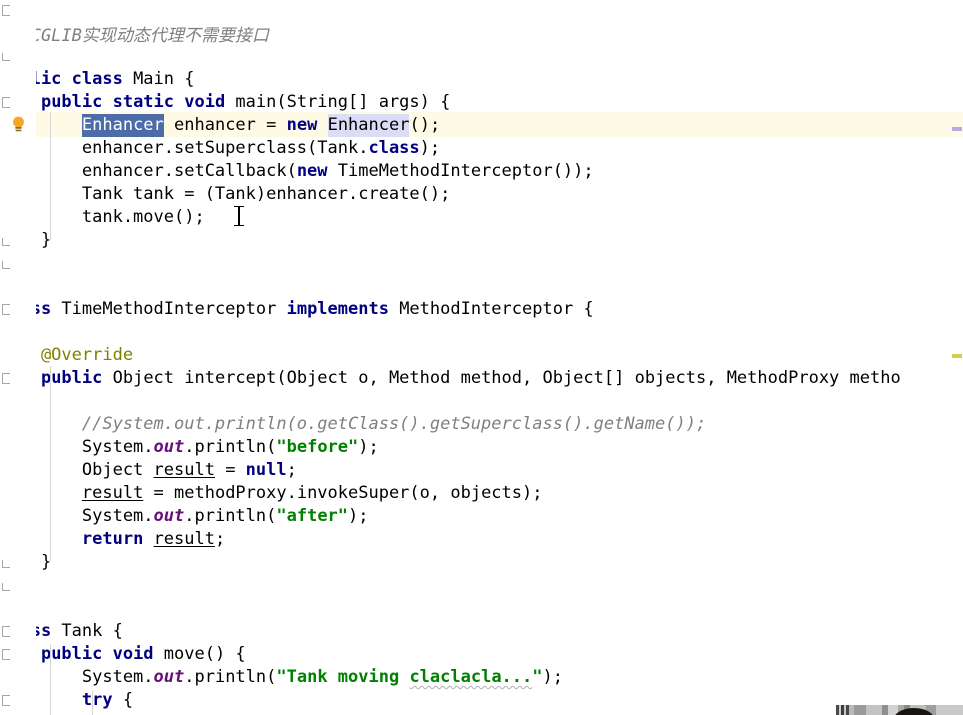 Image resolution: width=963 pixels, height=715 pixels. What do you see at coordinates (123, 700) in the screenshot?
I see `code-token: {` at bounding box center [123, 700].